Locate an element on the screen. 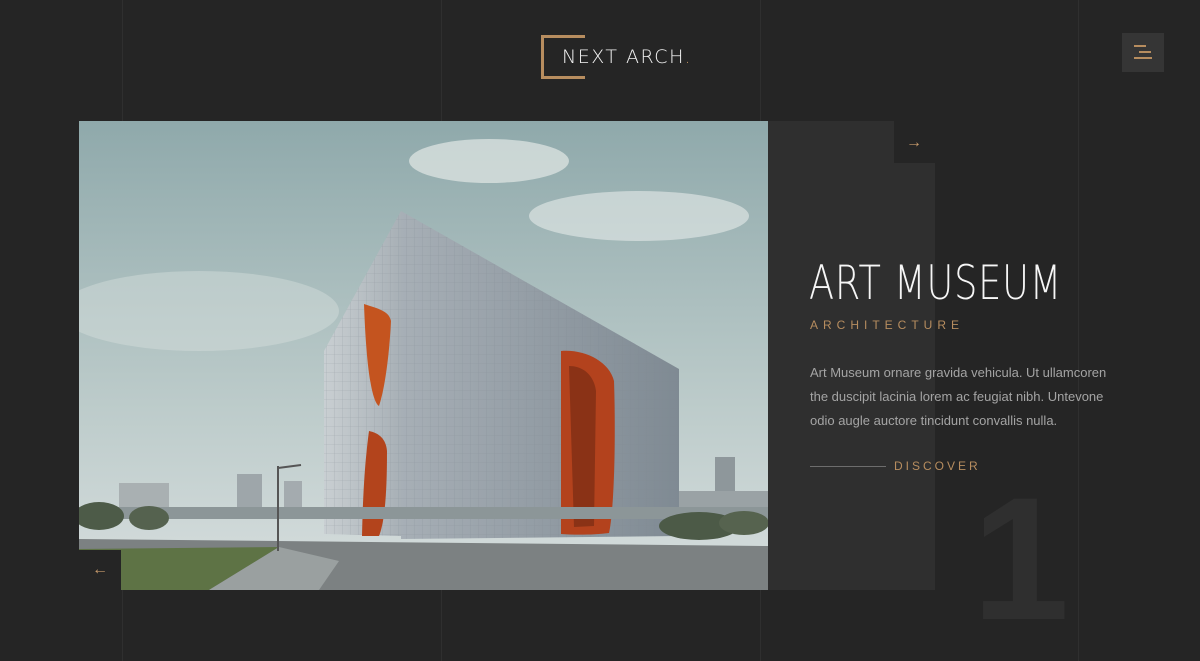  discover-label: DISCOVER is located at coordinates (937, 466).